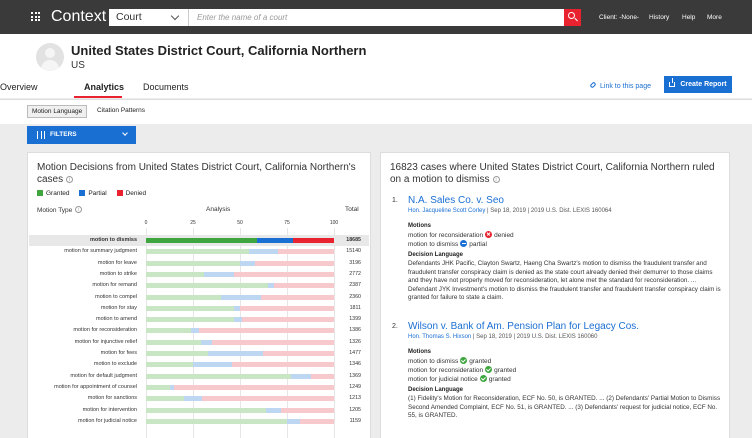 Image resolution: width=752 pixels, height=438 pixels. I want to click on chart-row: motion for stay 1811, so click(199, 308).